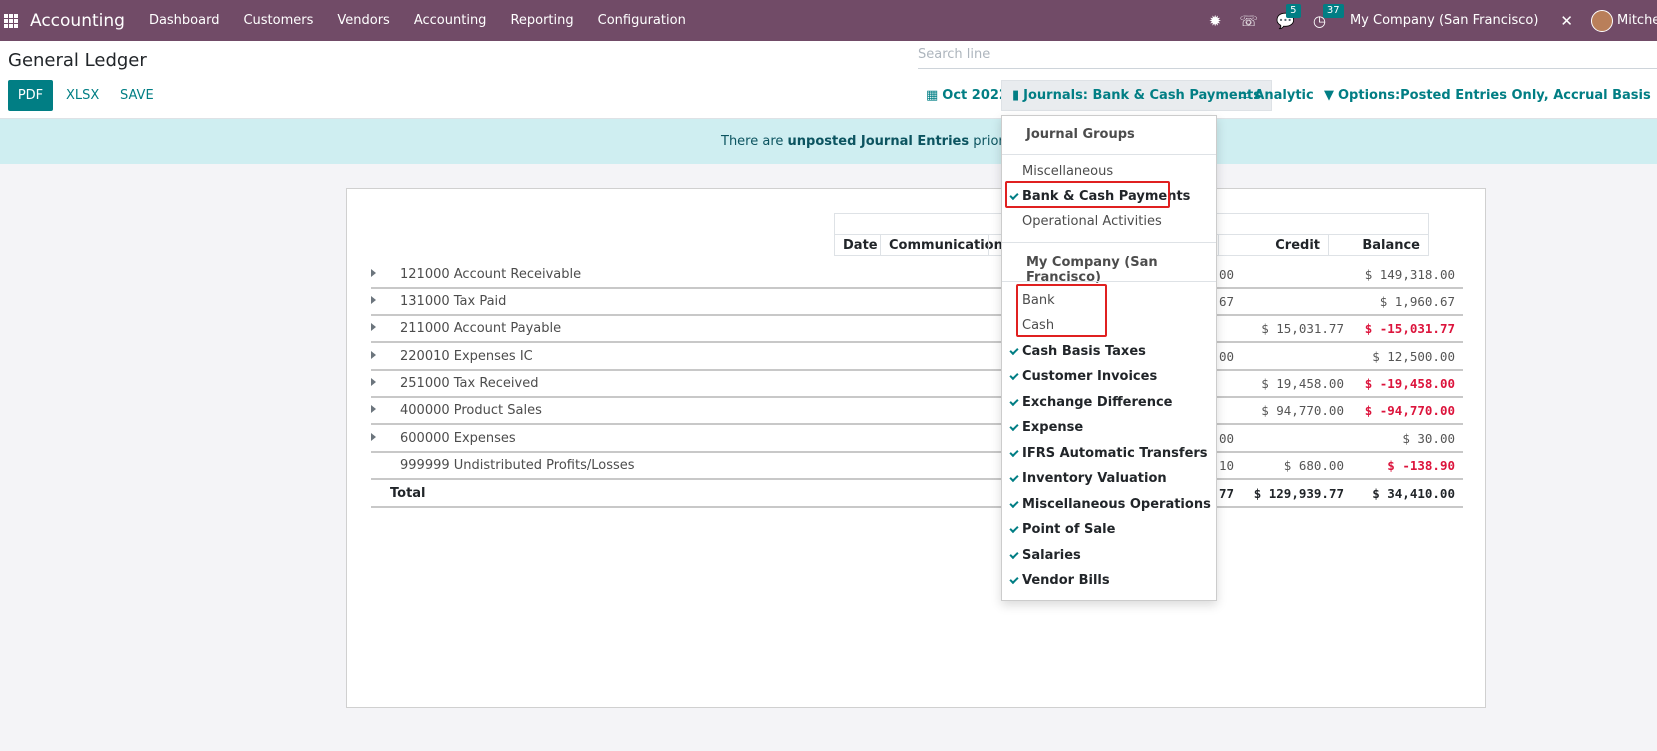  Describe the element at coordinates (1302, 383) in the screenshot. I see `credit-value: $ 19,458.00` at that location.